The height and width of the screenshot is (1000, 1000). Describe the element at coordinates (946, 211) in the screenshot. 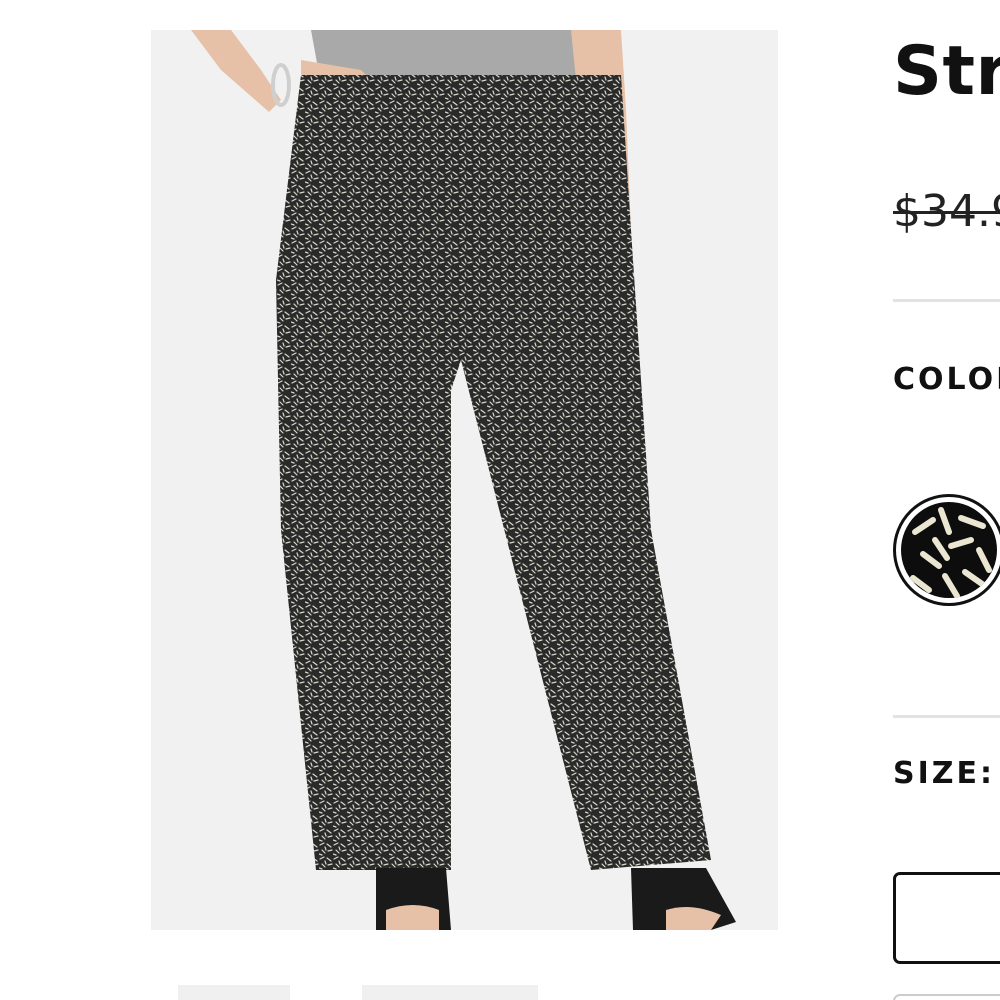

I see `original-price: $34.99` at that location.